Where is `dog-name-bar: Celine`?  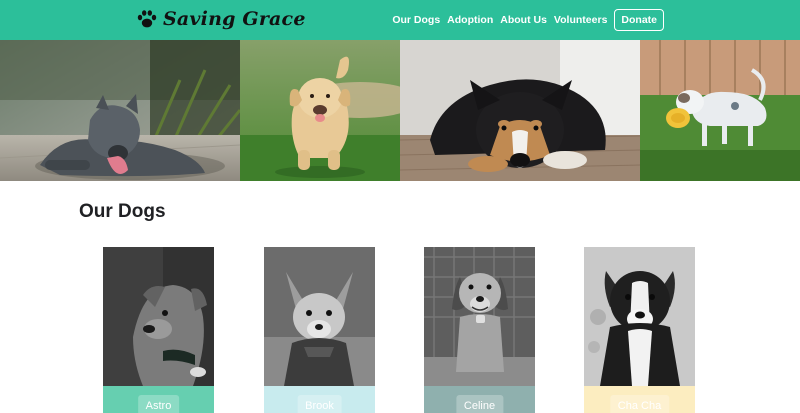
dog-name-bar: Celine is located at coordinates (479, 399).